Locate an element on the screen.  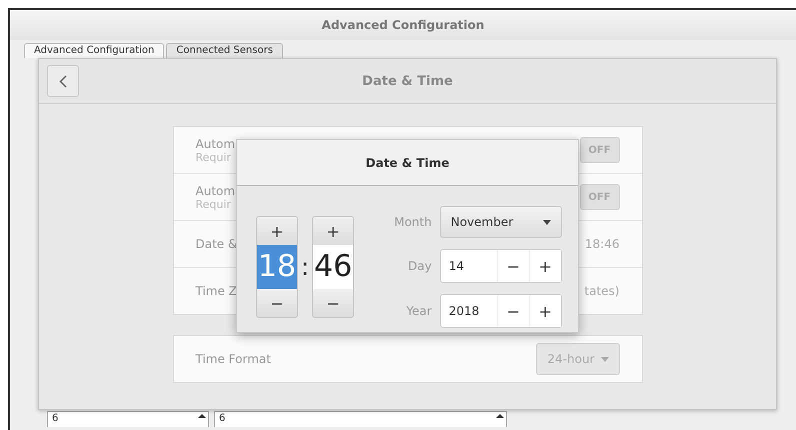
month-dropdown: November is located at coordinates (501, 222).